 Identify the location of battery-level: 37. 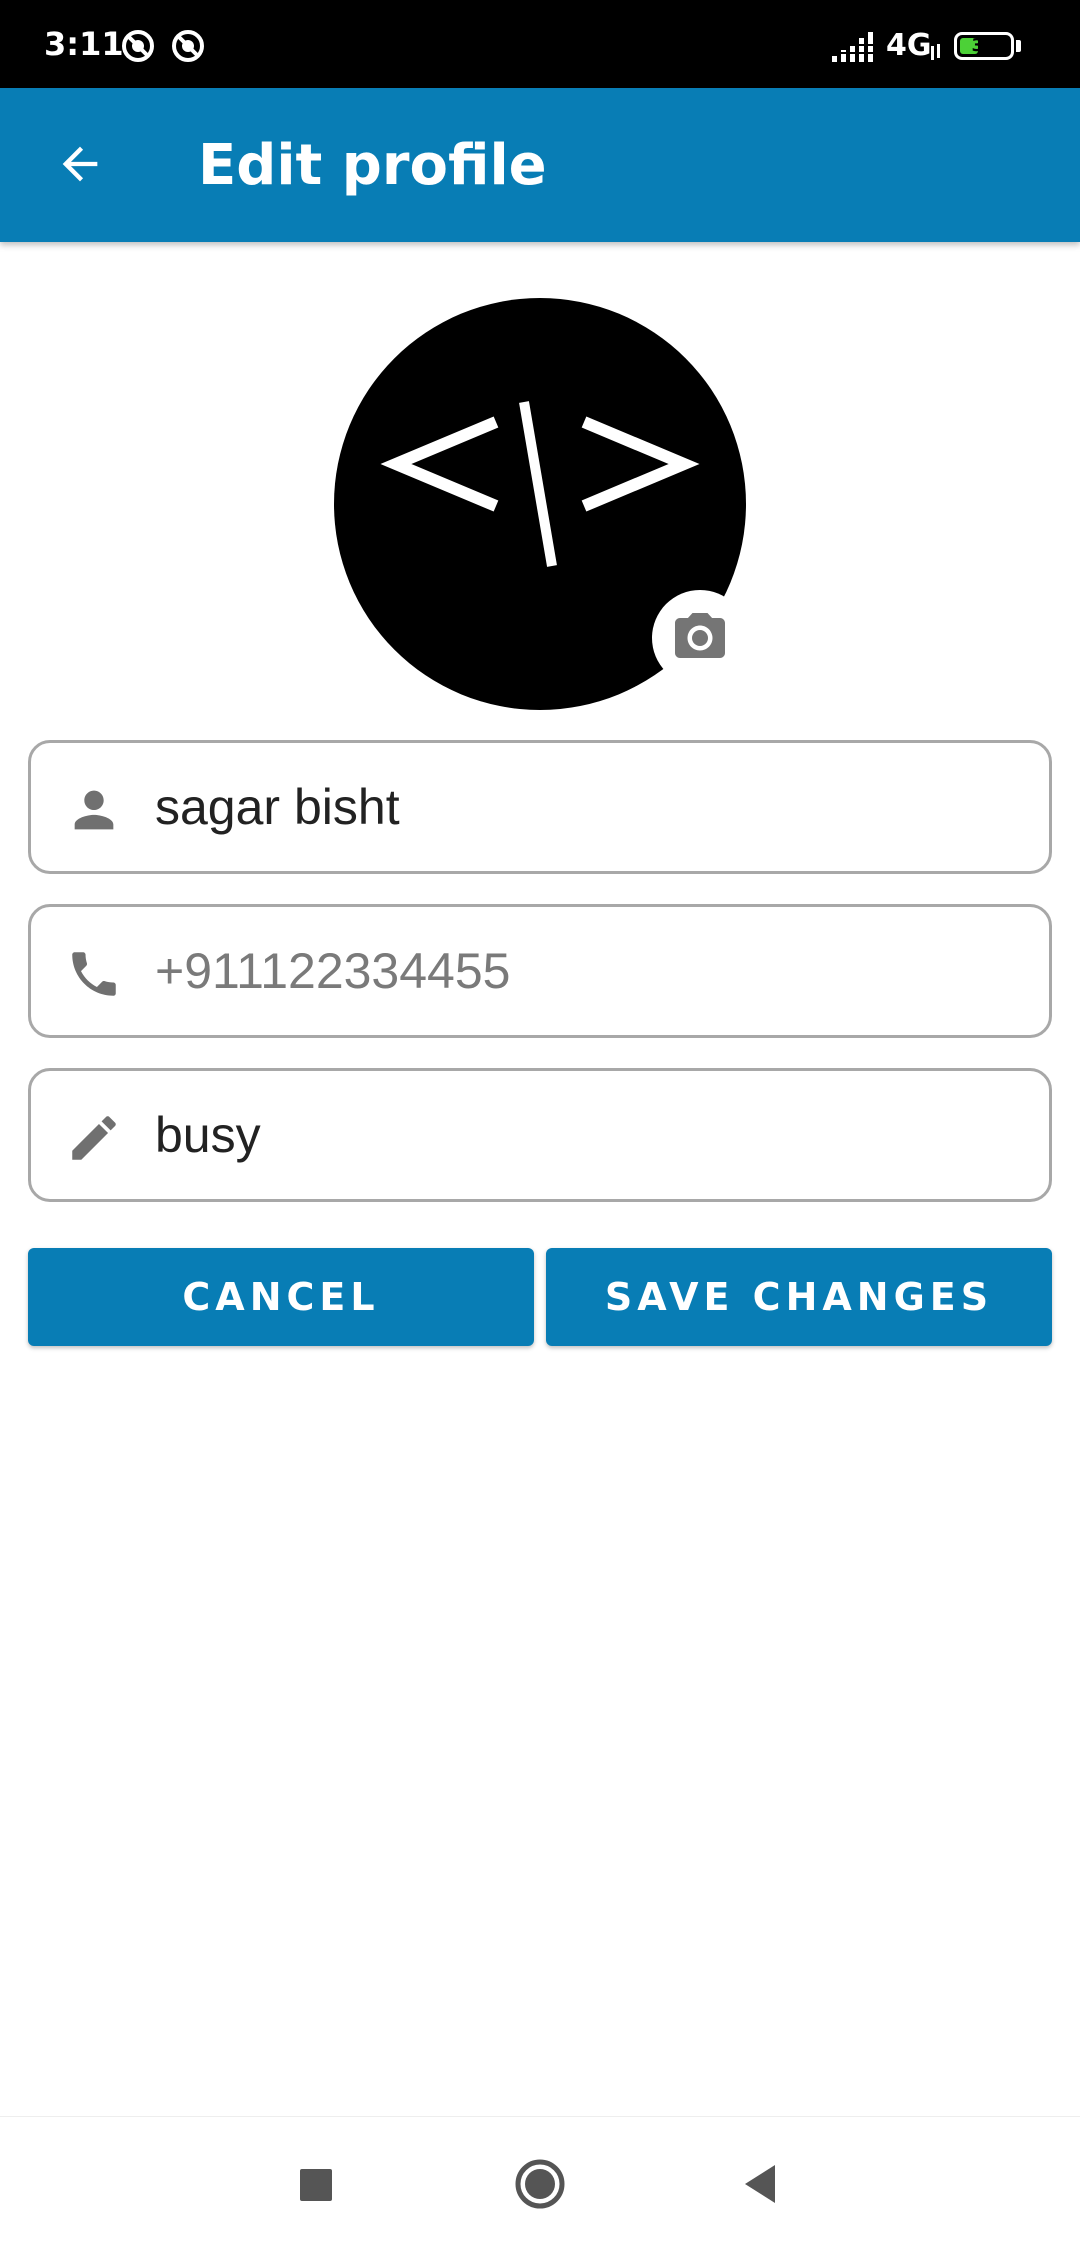
(984, 45).